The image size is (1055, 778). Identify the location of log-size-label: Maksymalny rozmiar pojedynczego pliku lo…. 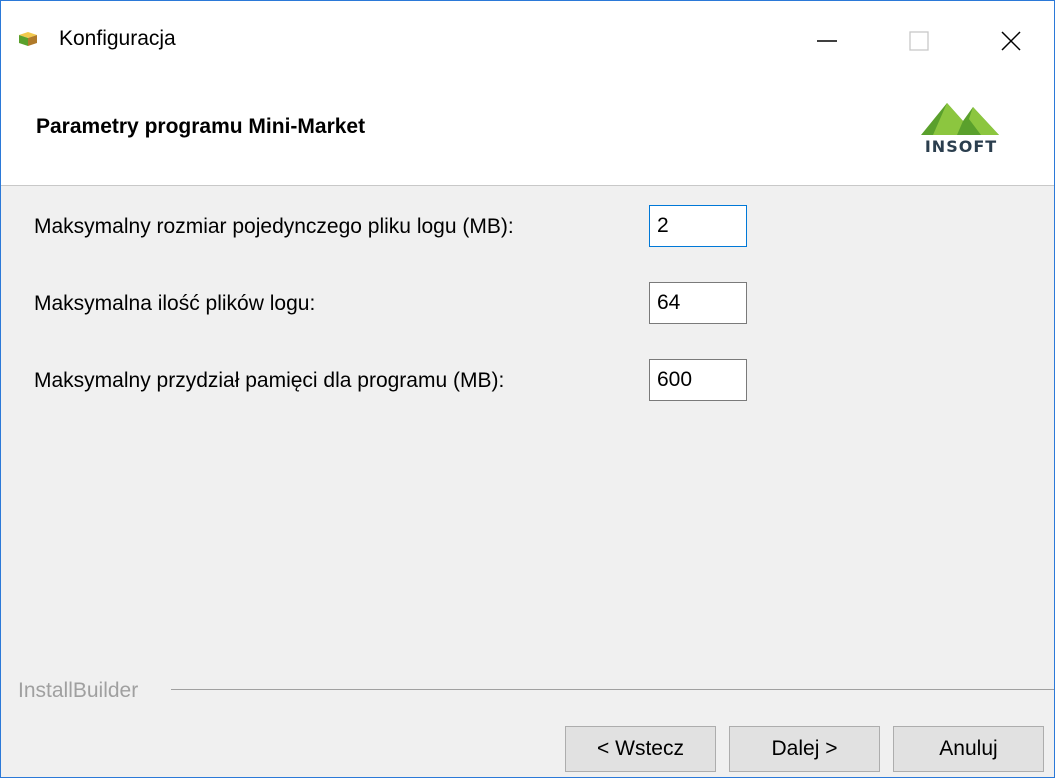
(274, 226).